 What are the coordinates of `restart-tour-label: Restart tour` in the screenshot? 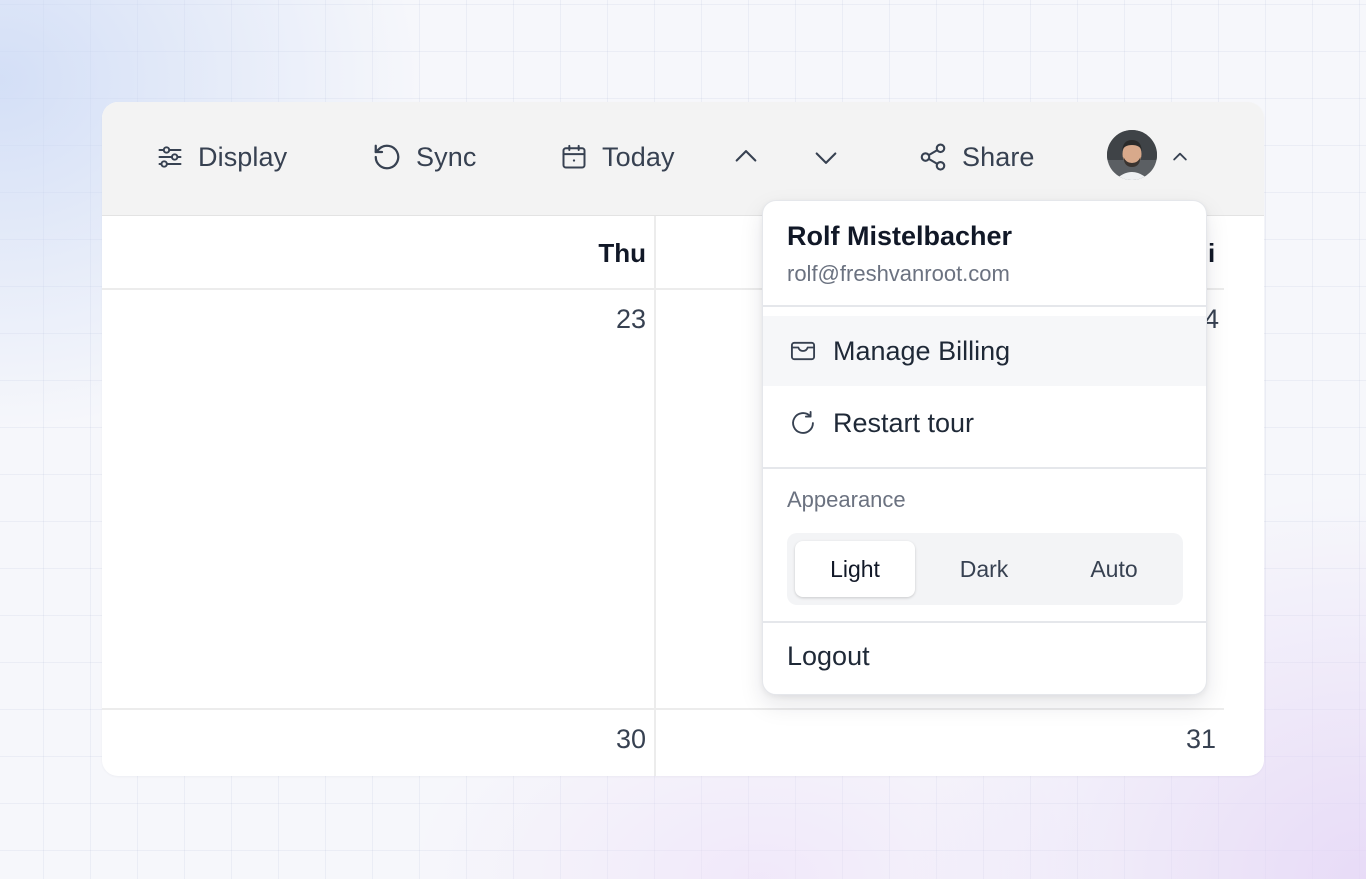 It's located at (904, 422).